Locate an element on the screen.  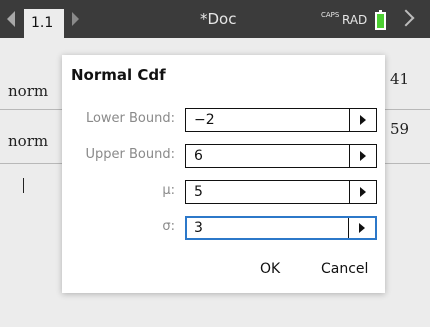
upper-bound-menu-button is located at coordinates (362, 156).